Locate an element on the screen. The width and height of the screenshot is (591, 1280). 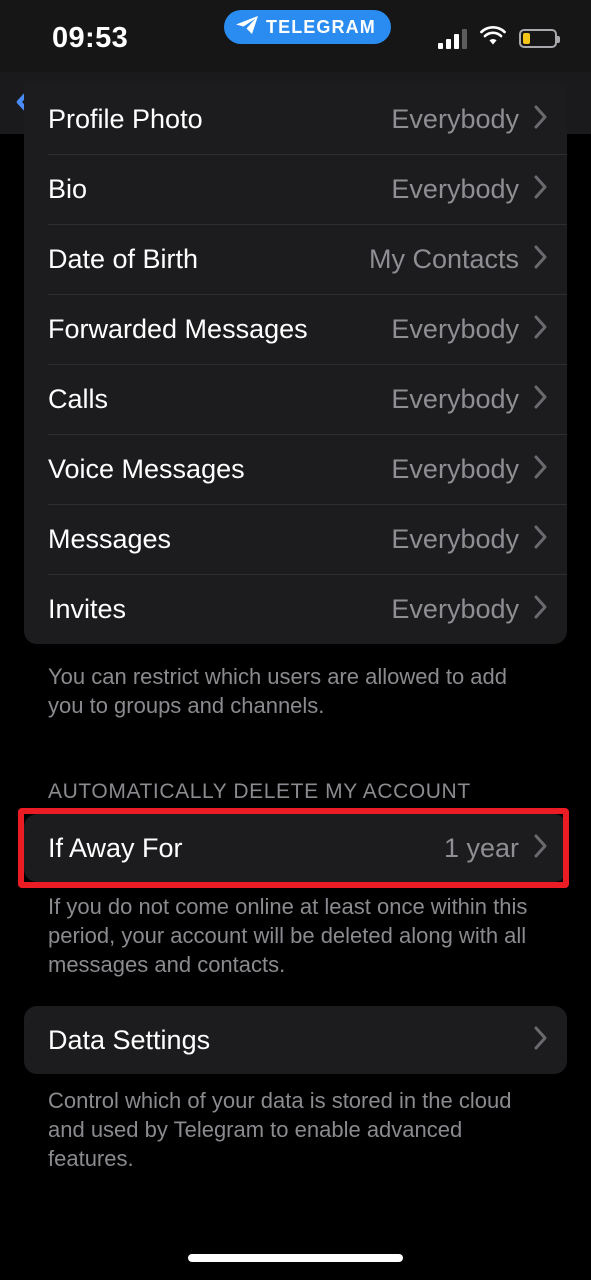
table-row-bio: Bio Everybody is located at coordinates (295, 189).